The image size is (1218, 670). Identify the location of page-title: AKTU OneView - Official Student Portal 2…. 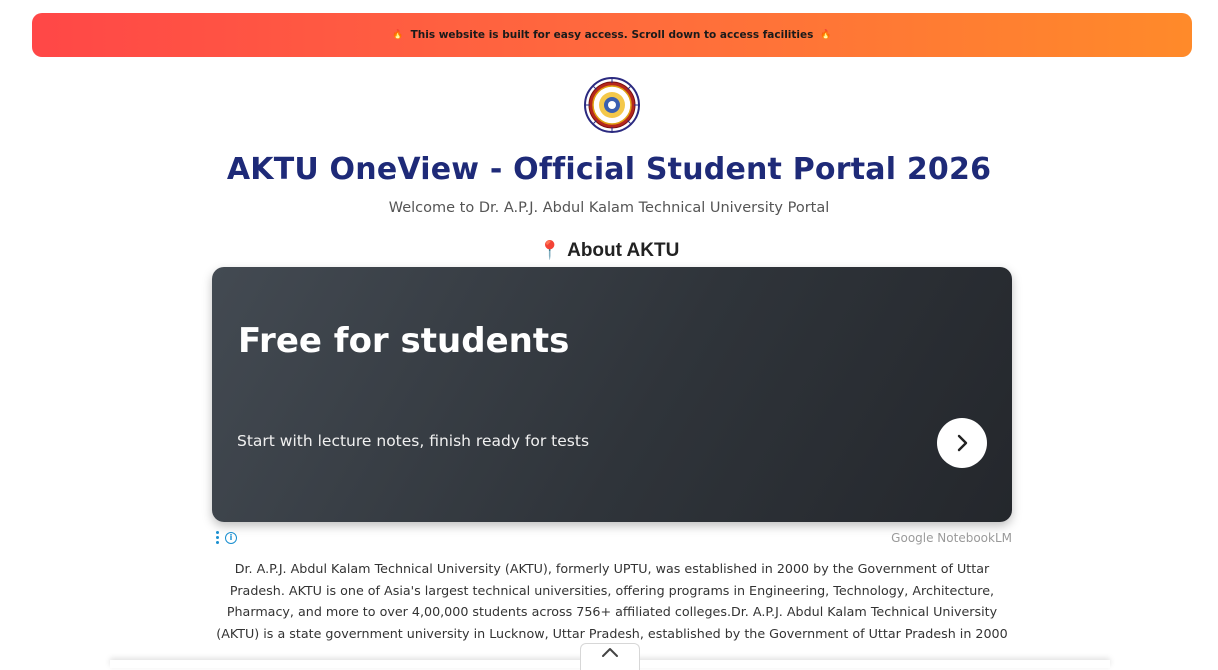
(609, 169).